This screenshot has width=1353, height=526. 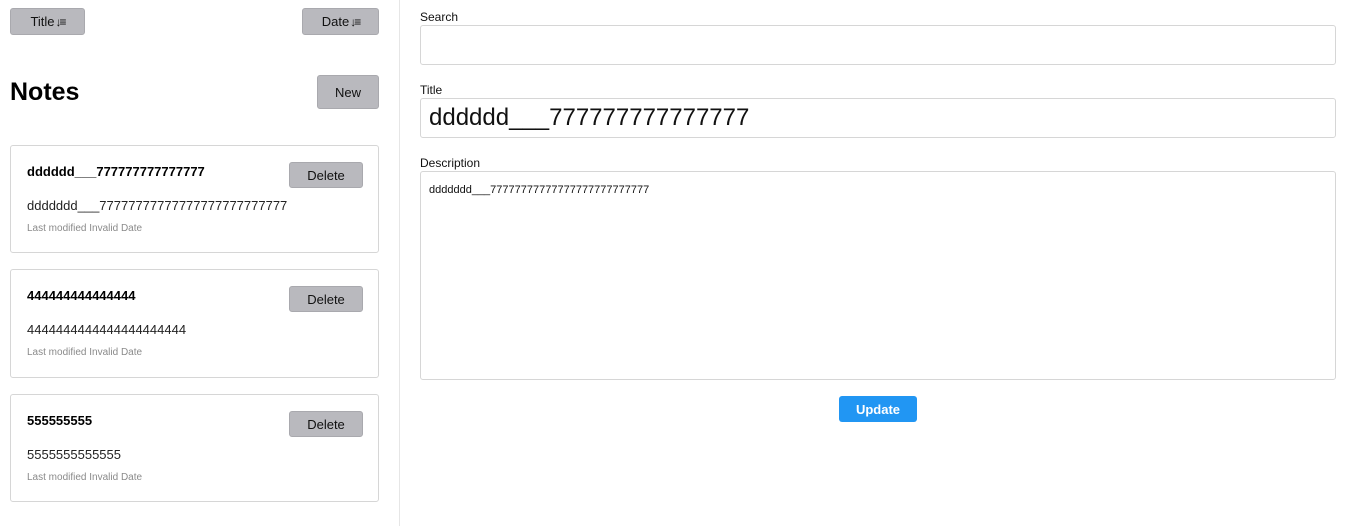 What do you see at coordinates (431, 90) in the screenshot?
I see `title-label: Title` at bounding box center [431, 90].